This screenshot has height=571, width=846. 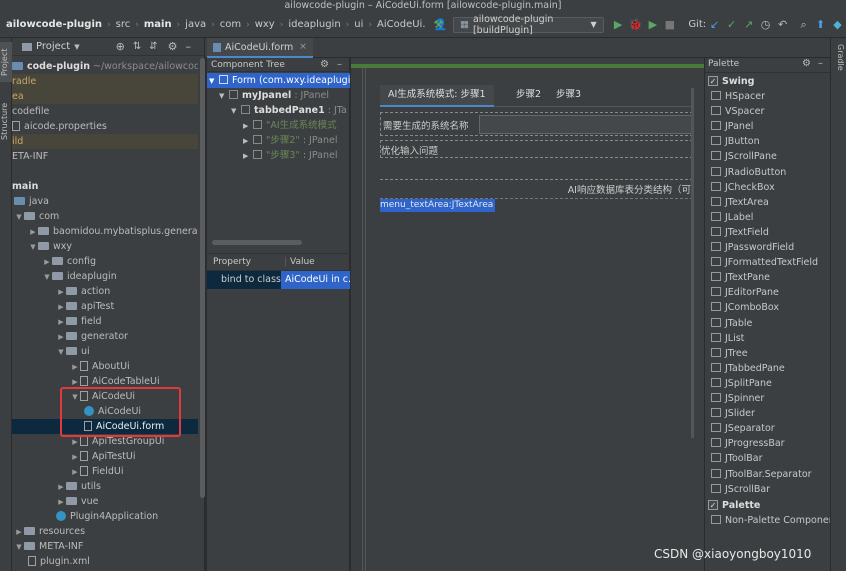 I want to click on coverage-icon: ▶, so click(x=652, y=25).